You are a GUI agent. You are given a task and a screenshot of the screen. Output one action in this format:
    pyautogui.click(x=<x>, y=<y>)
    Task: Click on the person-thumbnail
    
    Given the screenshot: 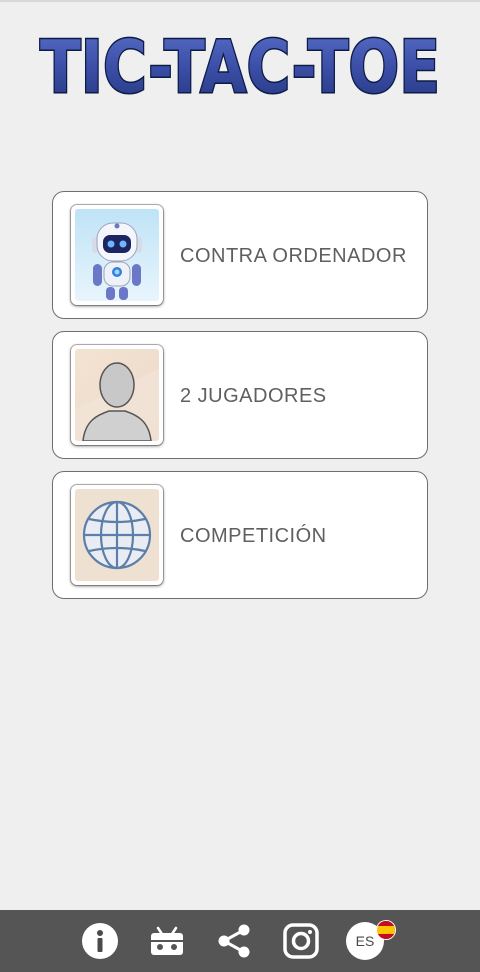 What is the action you would take?
    pyautogui.click(x=117, y=395)
    